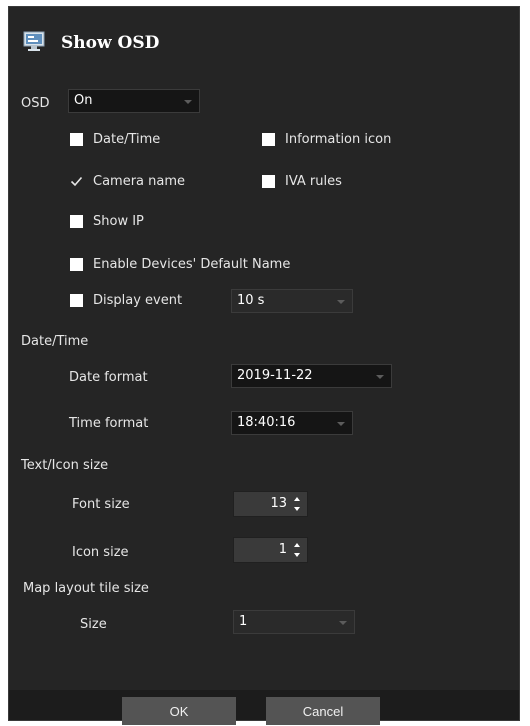  I want to click on display-event-duration-value: 10 s, so click(251, 300).